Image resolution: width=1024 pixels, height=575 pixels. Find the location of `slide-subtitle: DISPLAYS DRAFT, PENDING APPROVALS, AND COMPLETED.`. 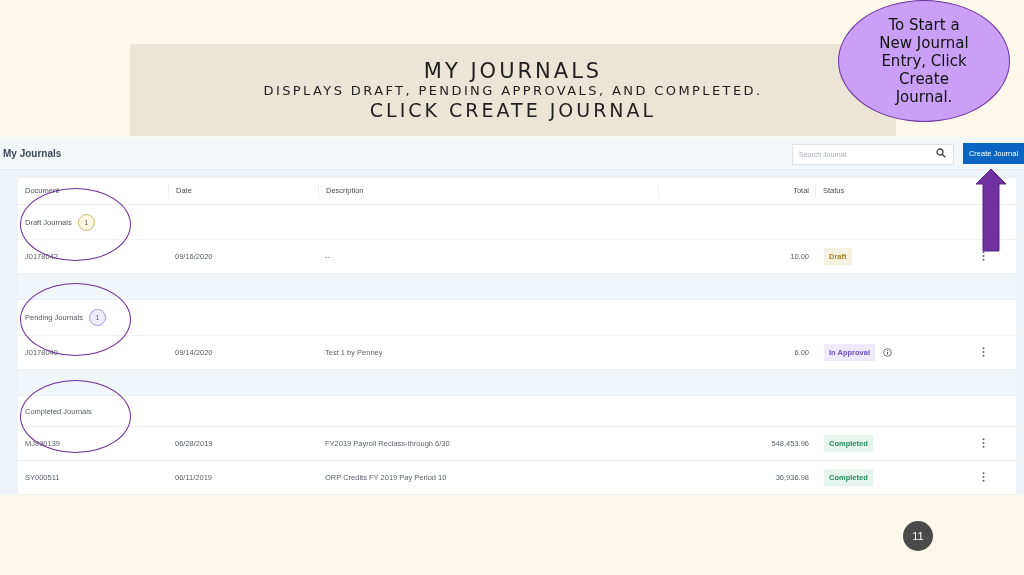

slide-subtitle: DISPLAYS DRAFT, PENDING APPROVALS, AND COMPLETED. is located at coordinates (513, 91).